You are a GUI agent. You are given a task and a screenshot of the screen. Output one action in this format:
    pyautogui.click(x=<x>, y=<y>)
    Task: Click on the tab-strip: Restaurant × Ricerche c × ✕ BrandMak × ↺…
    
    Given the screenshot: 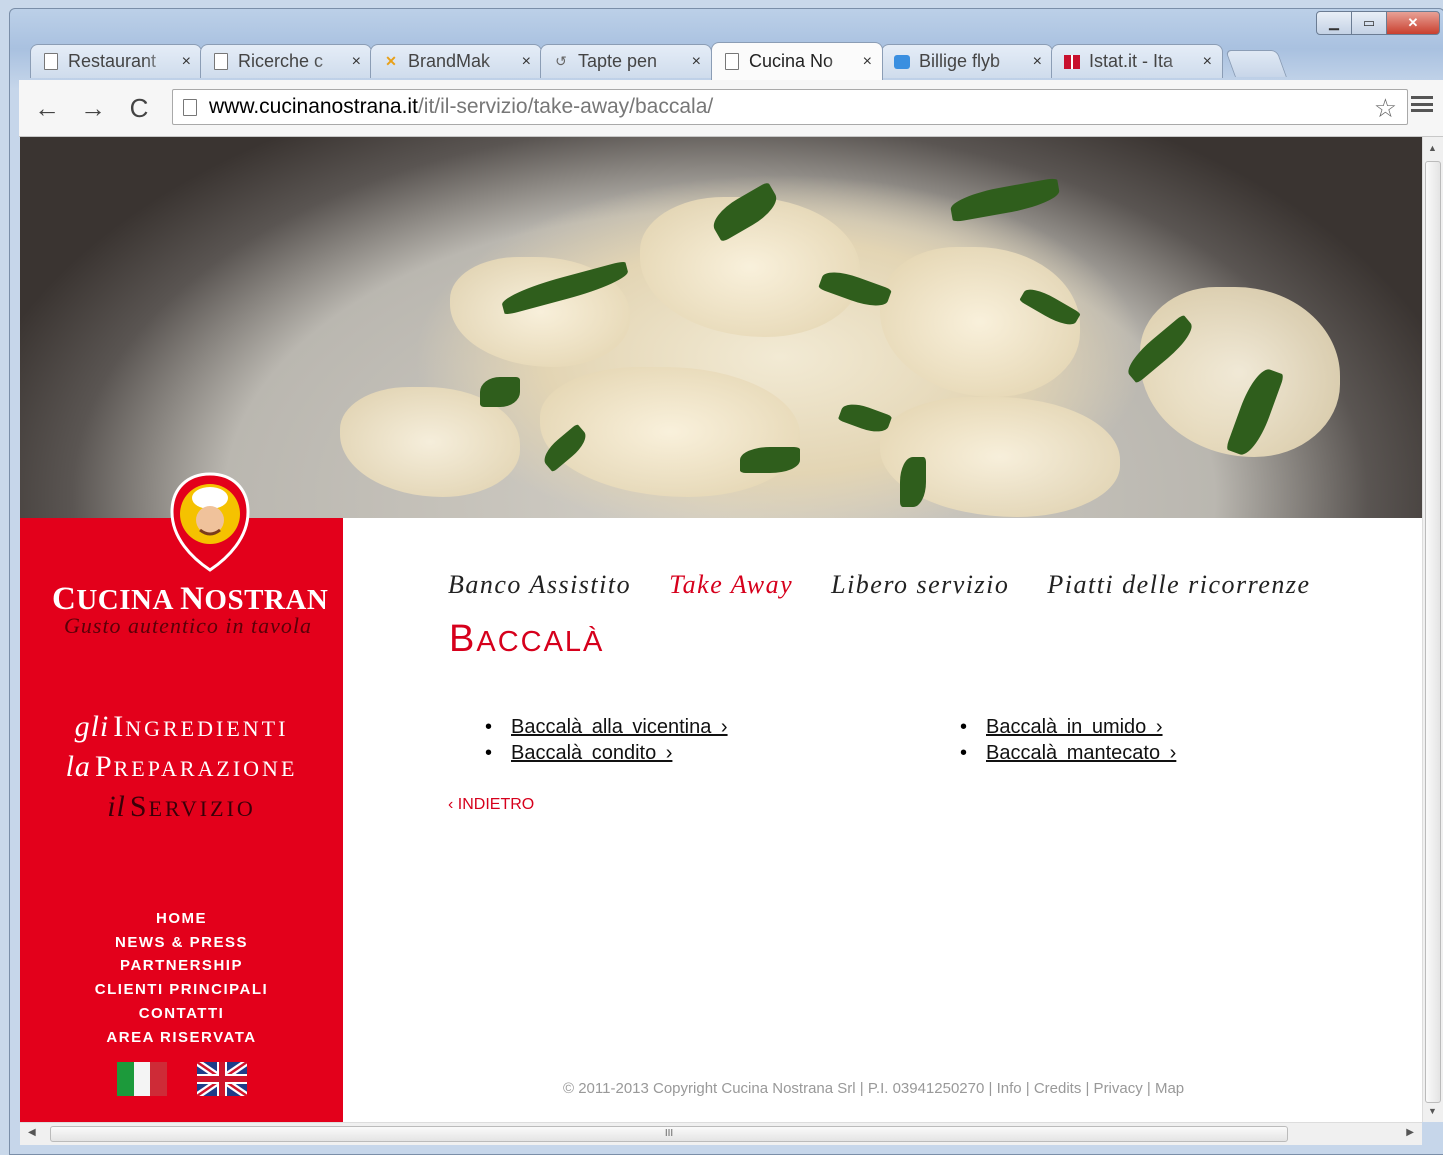 What is the action you would take?
    pyautogui.click(x=668, y=60)
    